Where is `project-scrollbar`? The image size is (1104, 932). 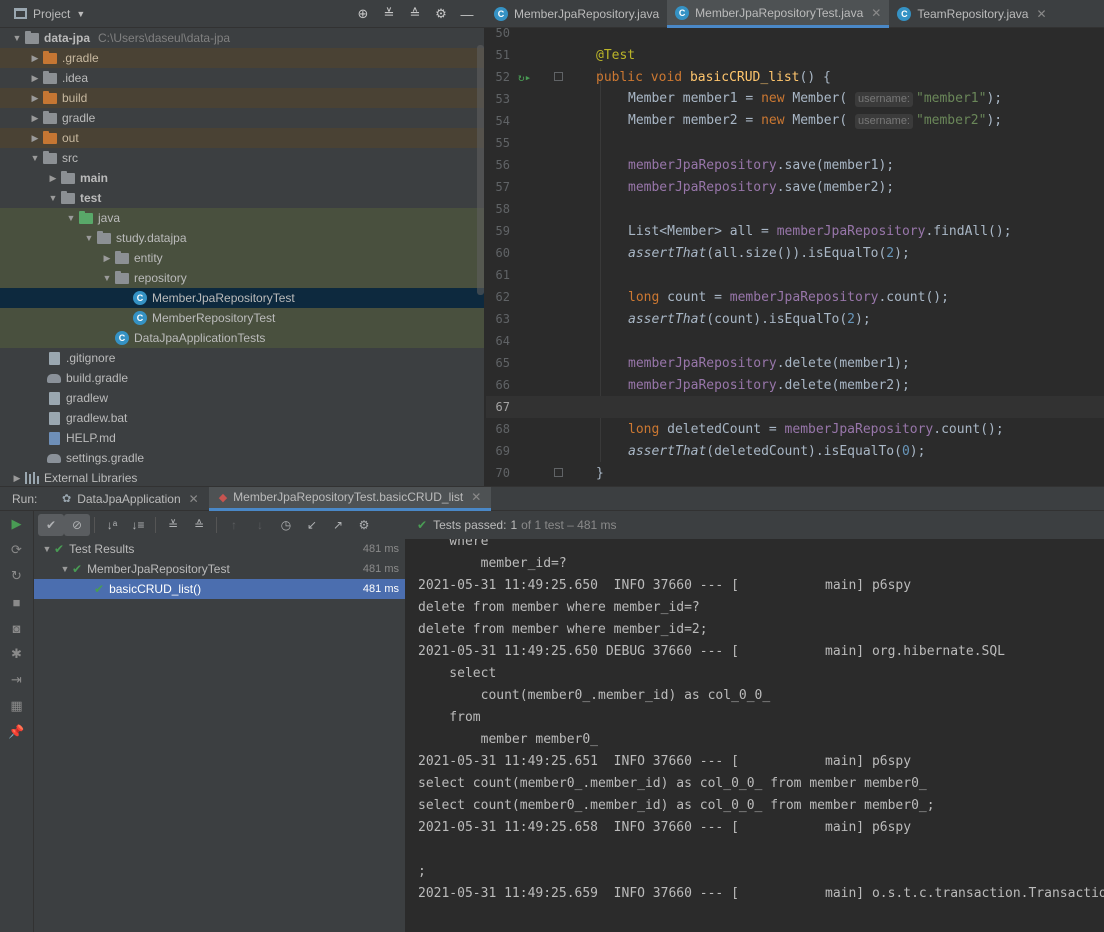 project-scrollbar is located at coordinates (480, 170).